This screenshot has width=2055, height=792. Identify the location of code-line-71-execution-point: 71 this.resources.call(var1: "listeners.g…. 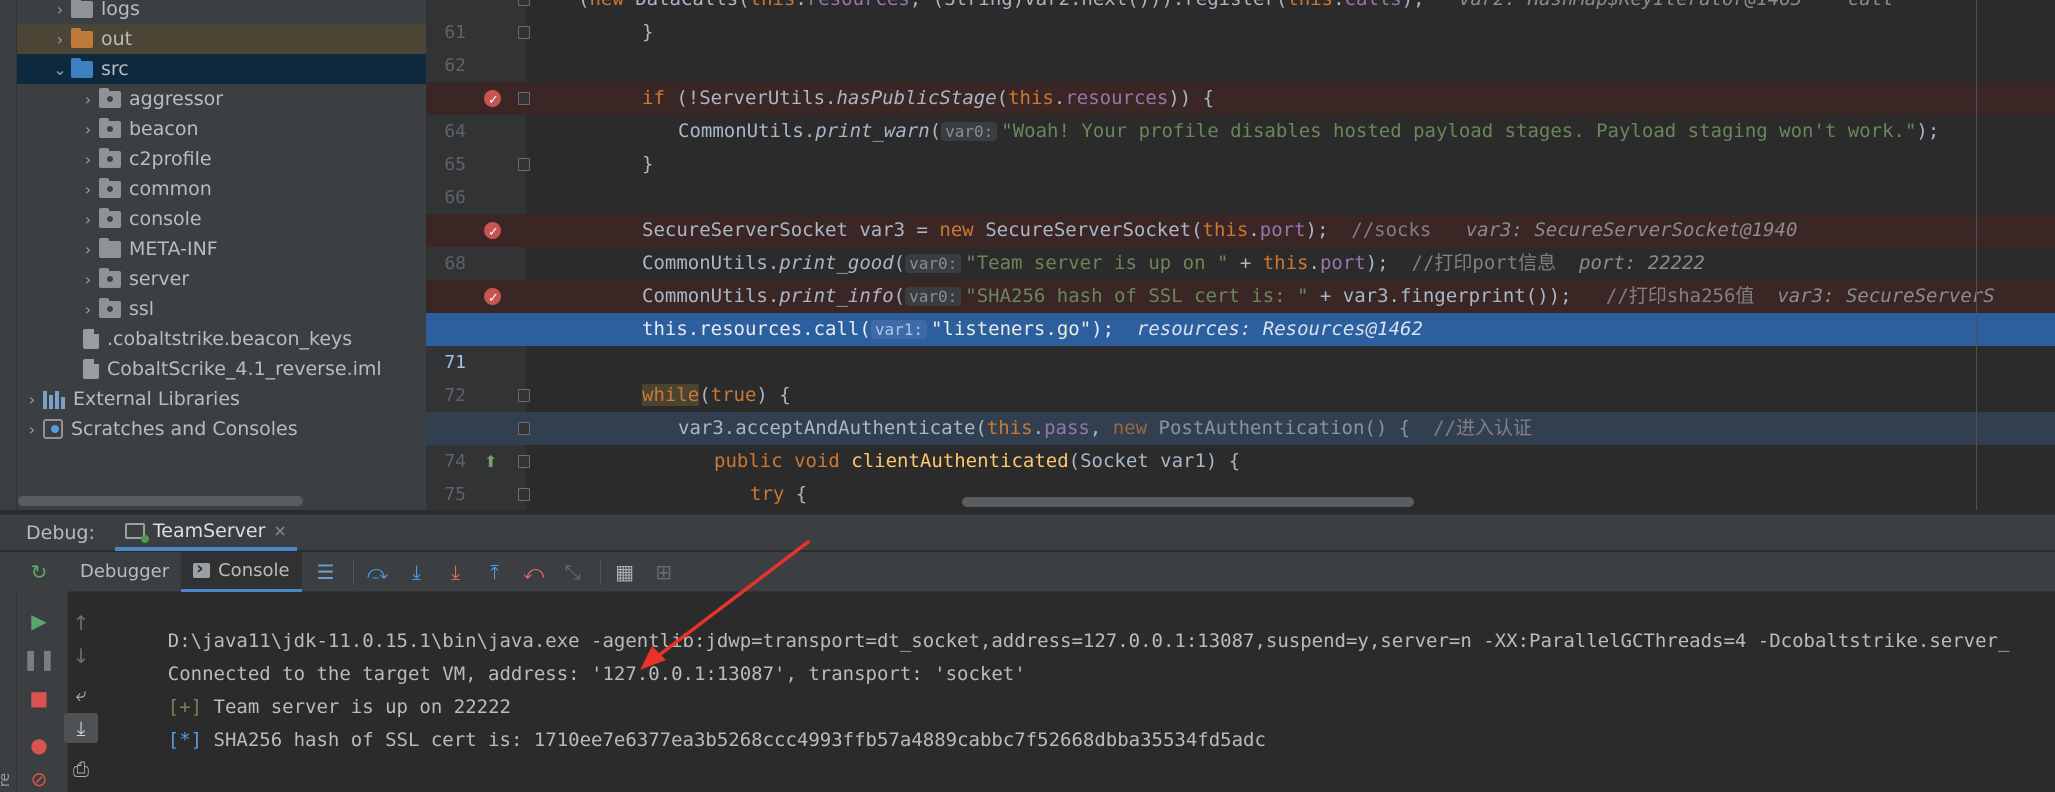
(1240, 343).